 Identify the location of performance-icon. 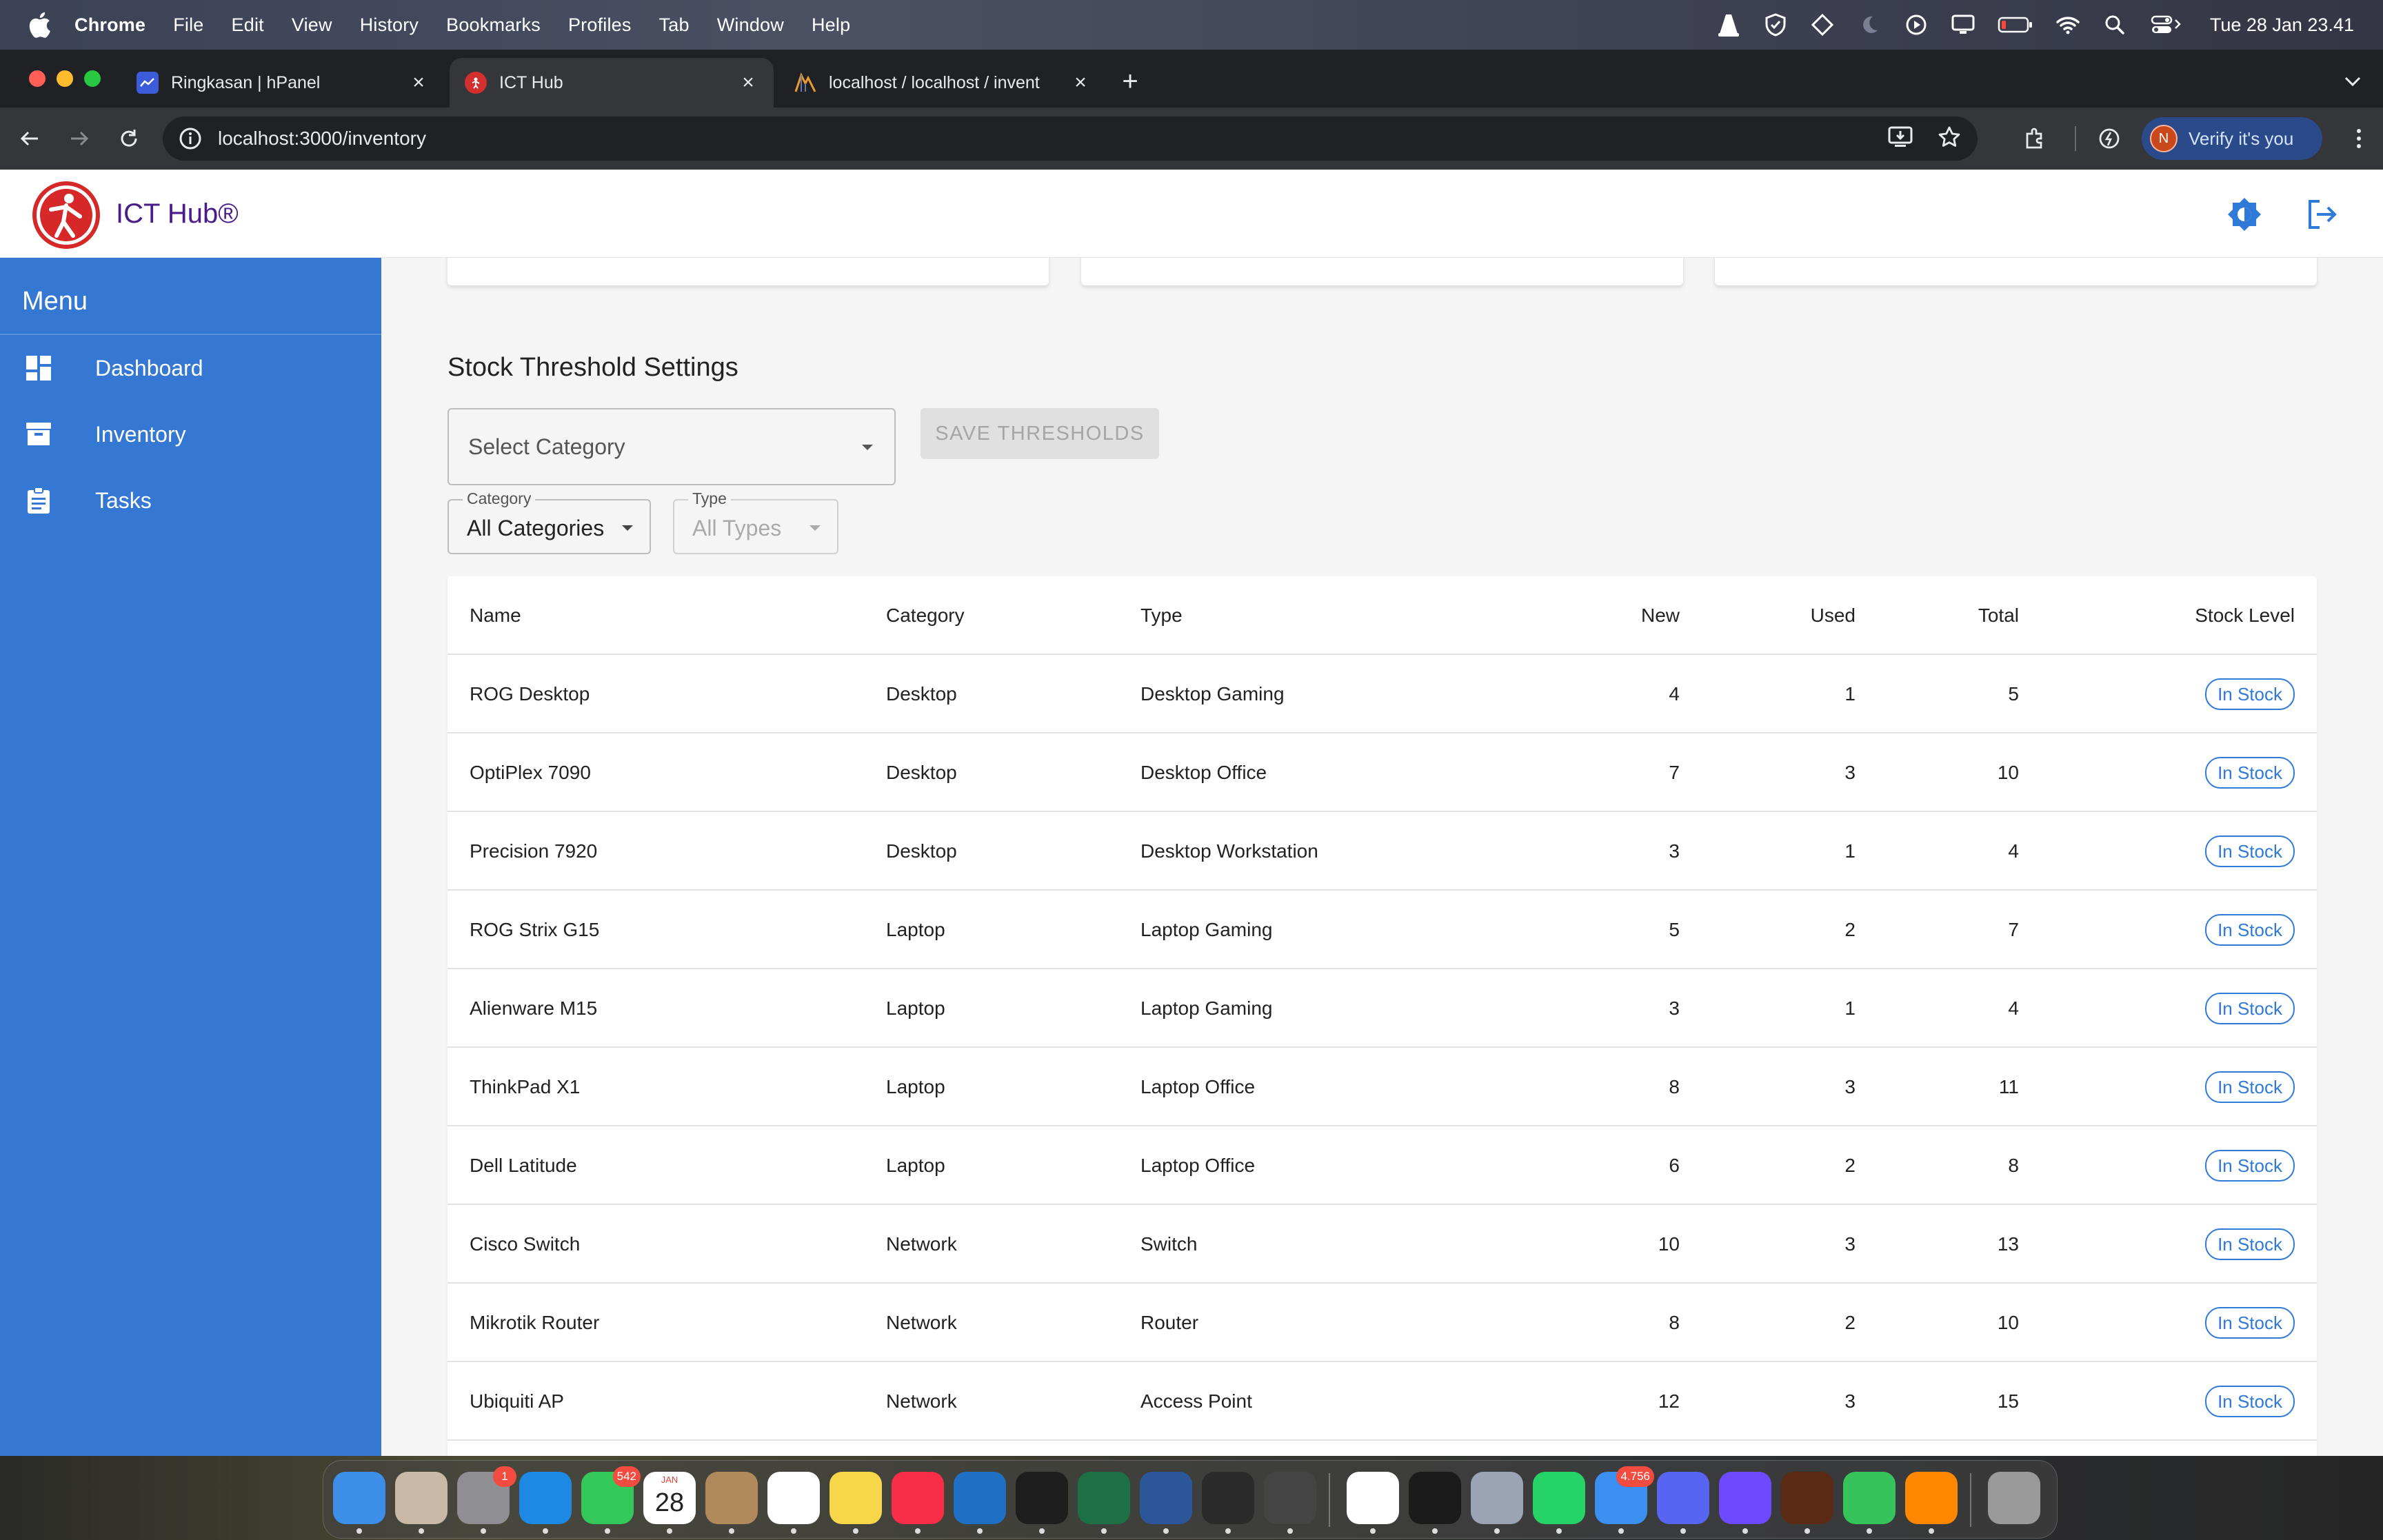
(2109, 138).